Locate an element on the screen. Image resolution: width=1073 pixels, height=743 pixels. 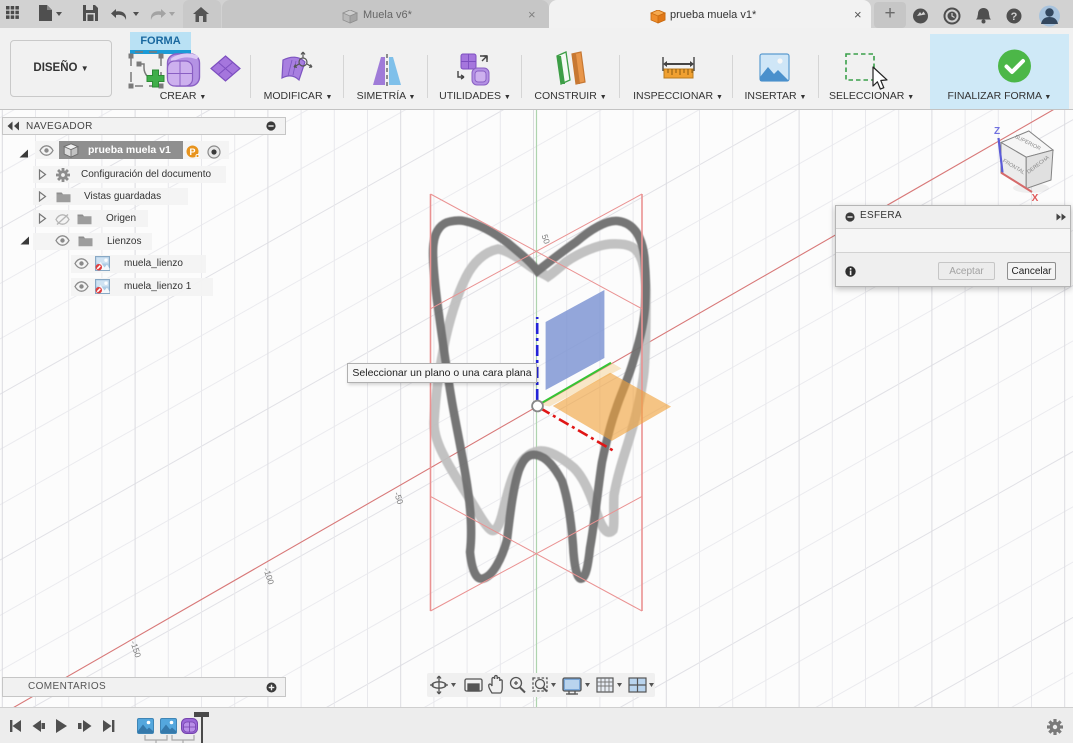
svg-text: Z is located at coordinates (997, 131).